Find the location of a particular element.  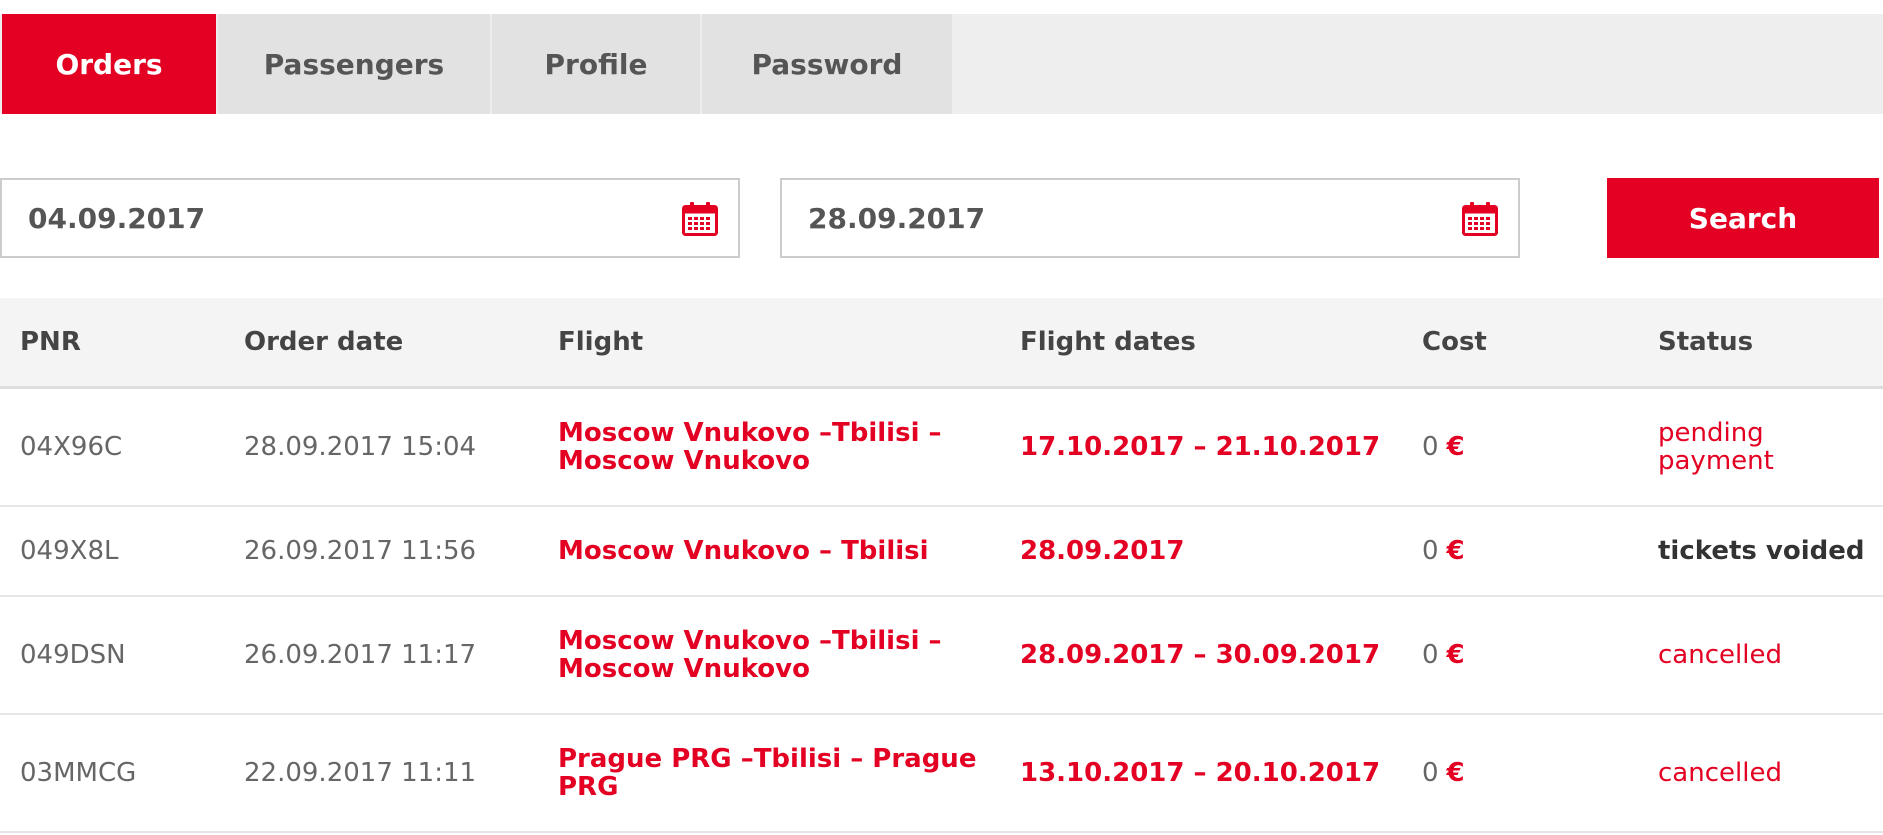

column-header-status: Status is located at coordinates (1706, 342).